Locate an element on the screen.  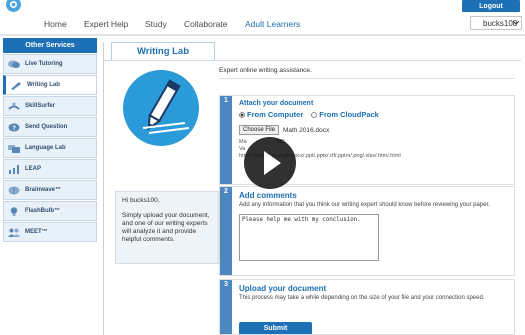
sidebar-item-label: Brainwave™ is located at coordinates (43, 190).